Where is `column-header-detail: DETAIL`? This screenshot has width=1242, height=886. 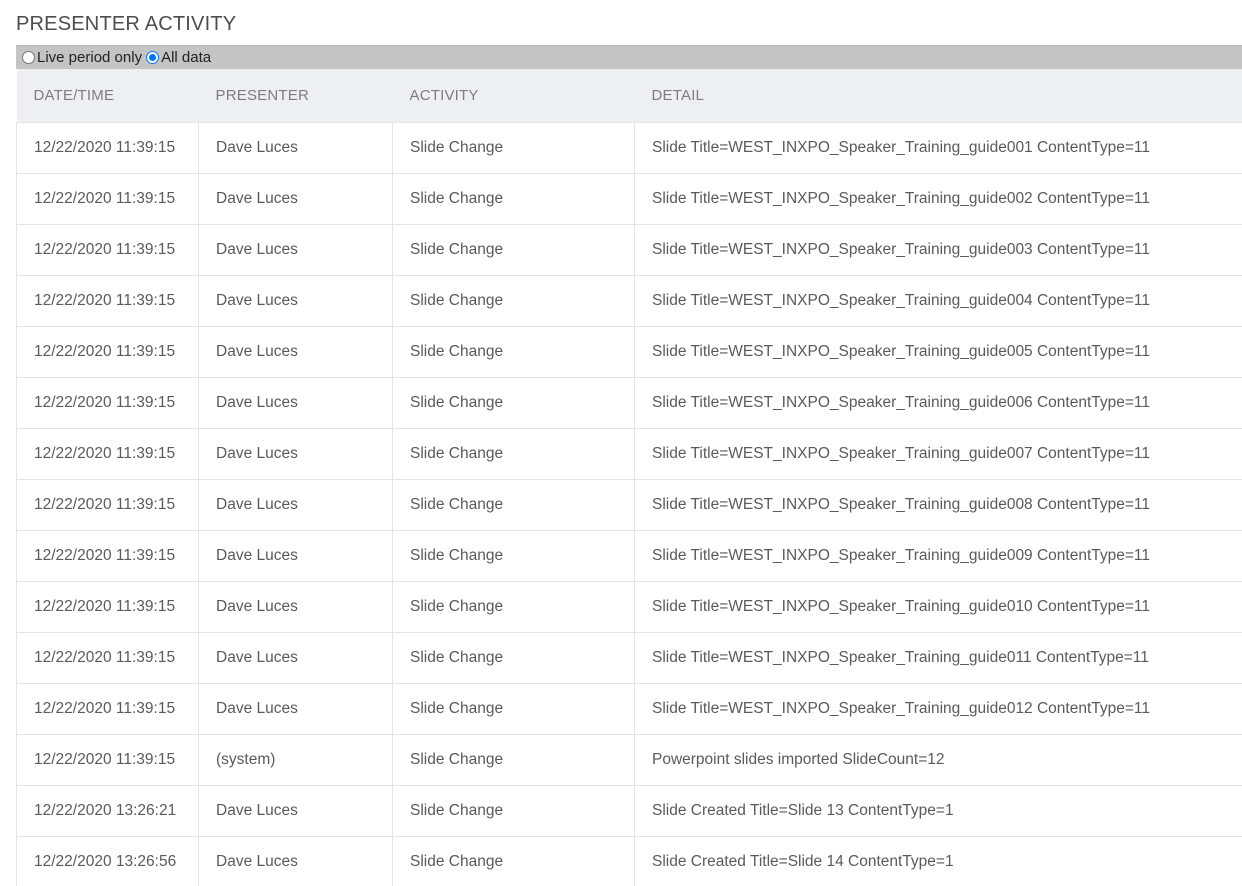
column-header-detail: DETAIL is located at coordinates (938, 96).